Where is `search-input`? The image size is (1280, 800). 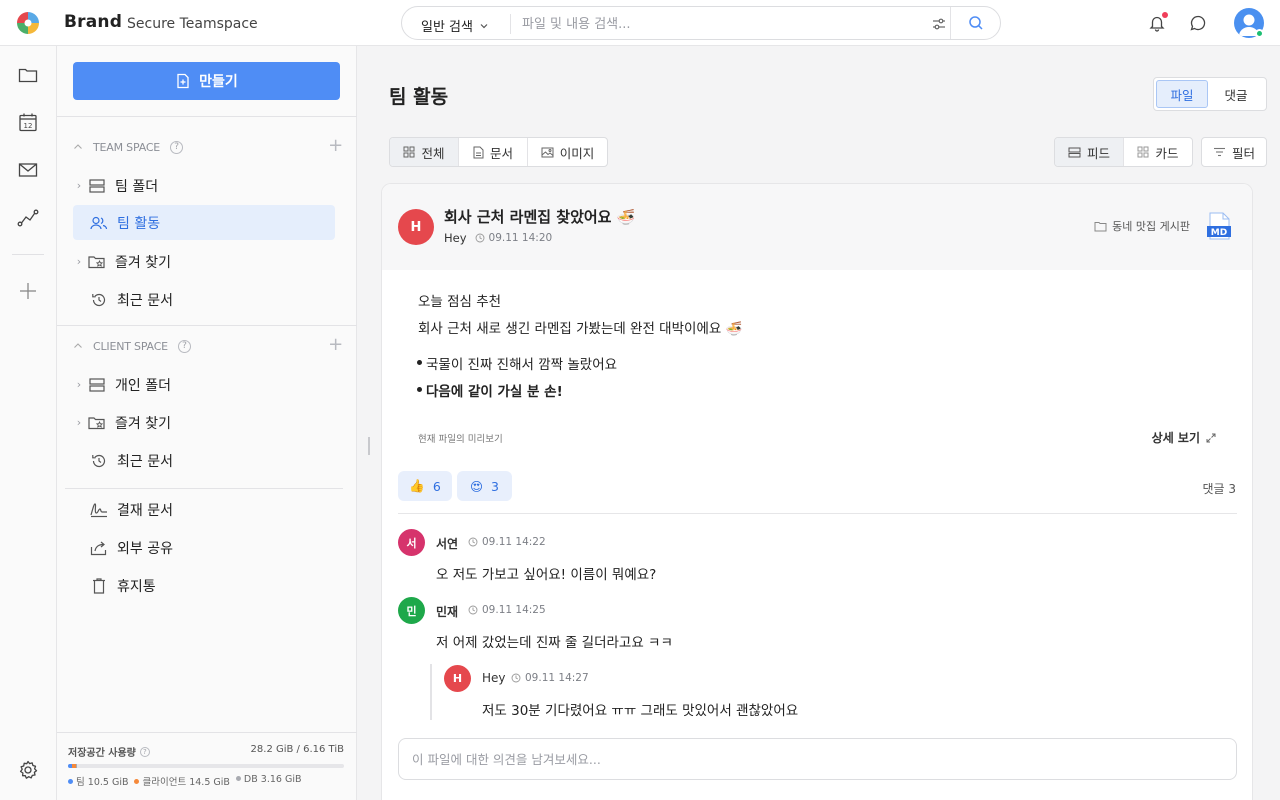
search-input is located at coordinates (722, 24).